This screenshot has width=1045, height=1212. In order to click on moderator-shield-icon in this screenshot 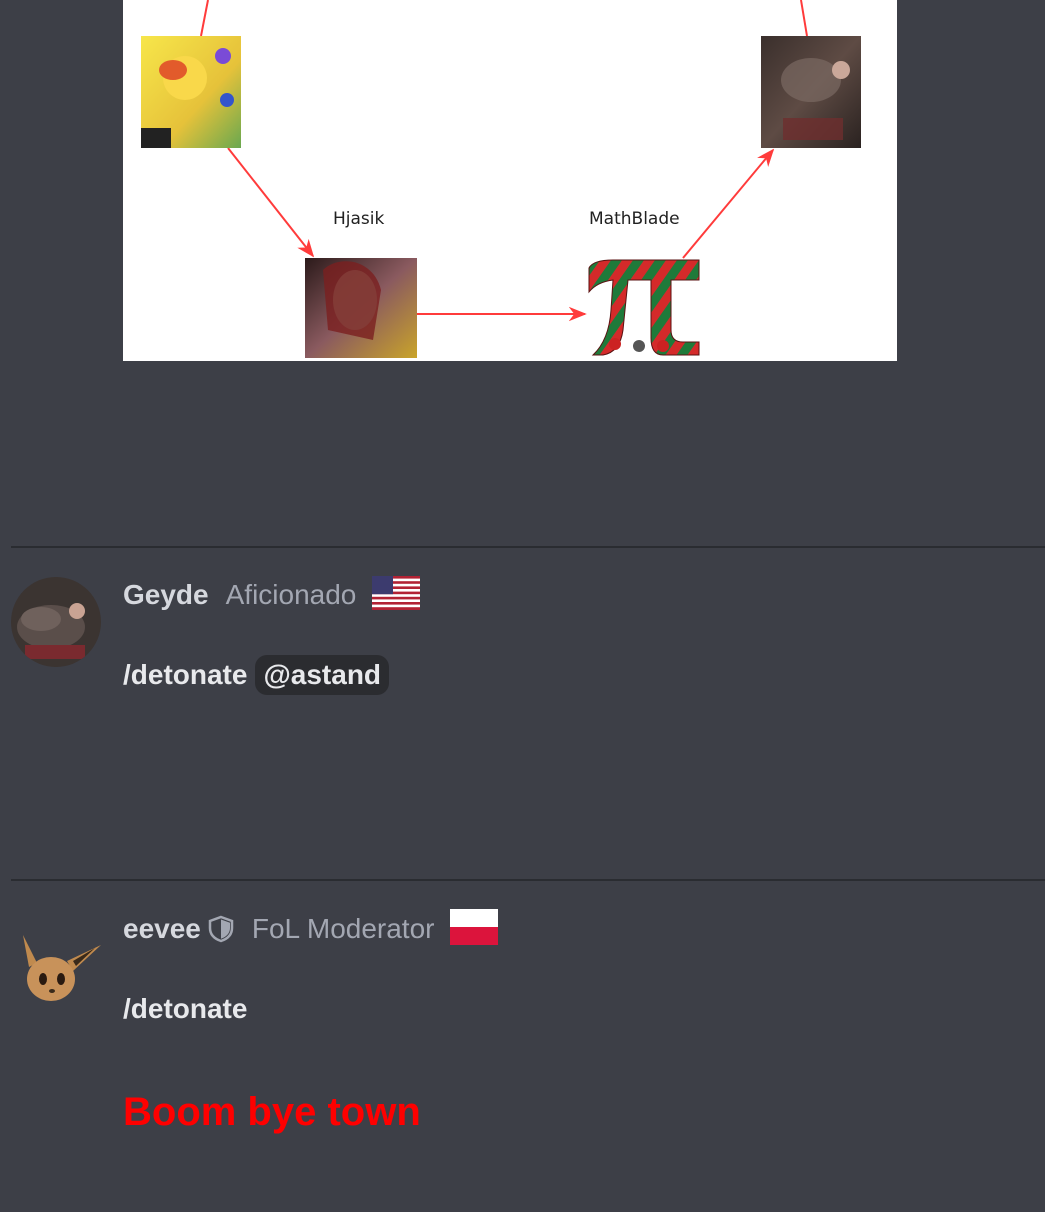, I will do `click(221, 929)`.